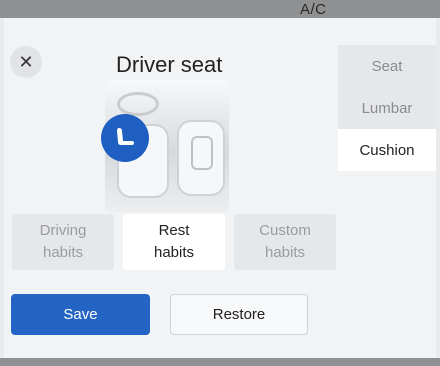 The height and width of the screenshot is (366, 440). What do you see at coordinates (169, 64) in the screenshot?
I see `page-title: Driver seat` at bounding box center [169, 64].